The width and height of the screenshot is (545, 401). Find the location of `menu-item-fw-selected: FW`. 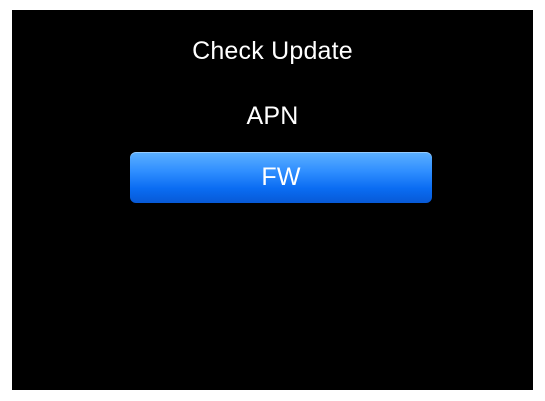

menu-item-fw-selected: FW is located at coordinates (281, 177).